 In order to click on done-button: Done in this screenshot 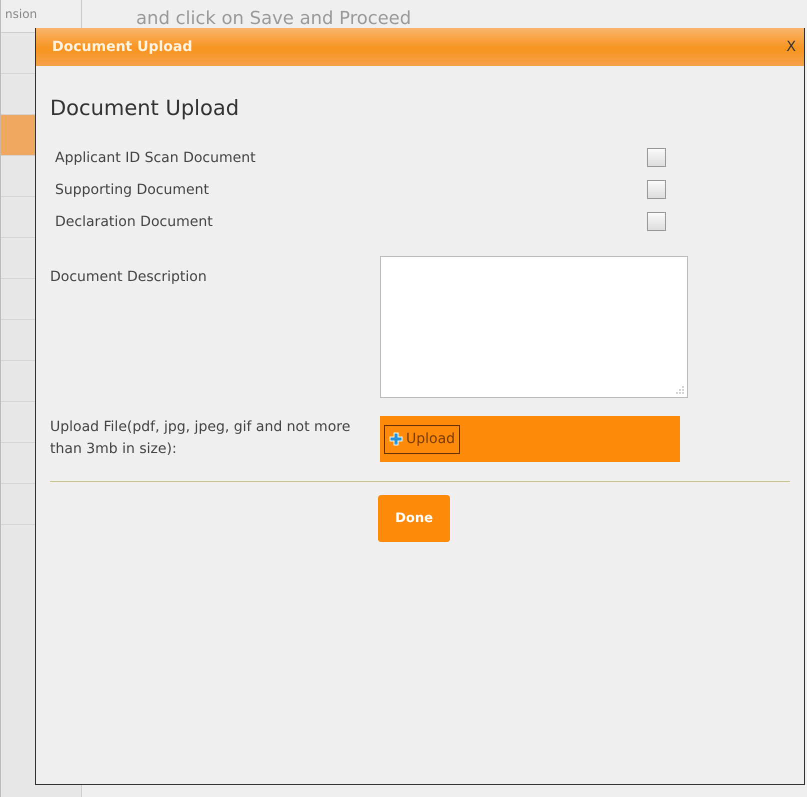, I will do `click(414, 518)`.